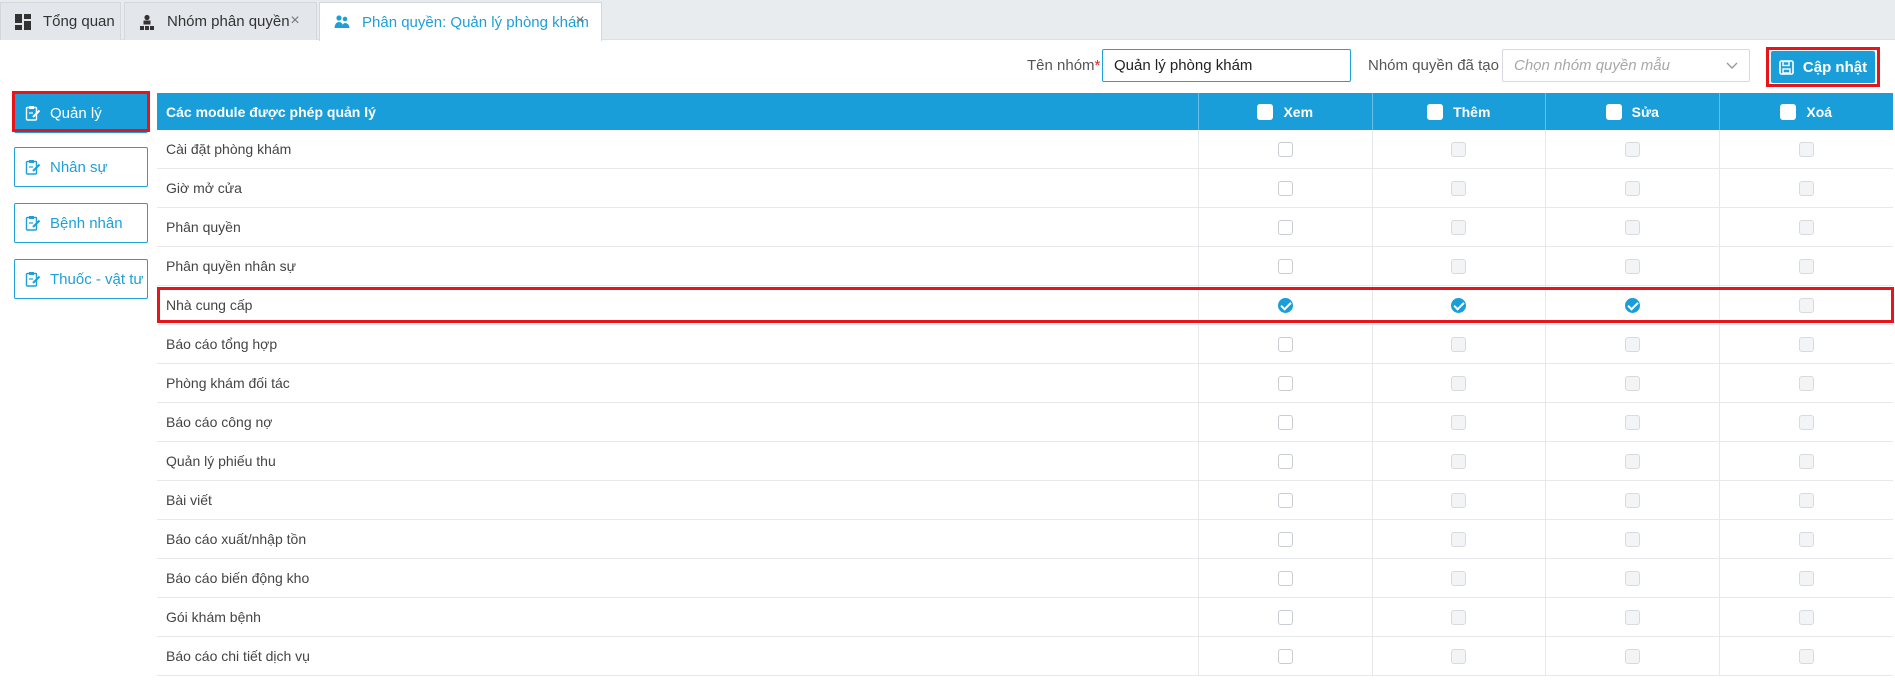  I want to click on group-name-input: Quản lý phòng khám, so click(1226, 65).